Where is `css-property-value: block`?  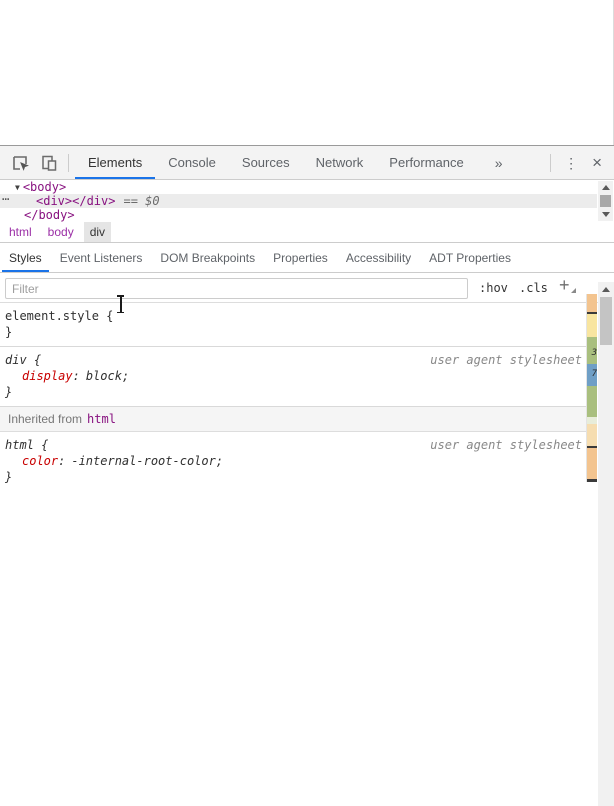
css-property-value: block is located at coordinates (104, 376).